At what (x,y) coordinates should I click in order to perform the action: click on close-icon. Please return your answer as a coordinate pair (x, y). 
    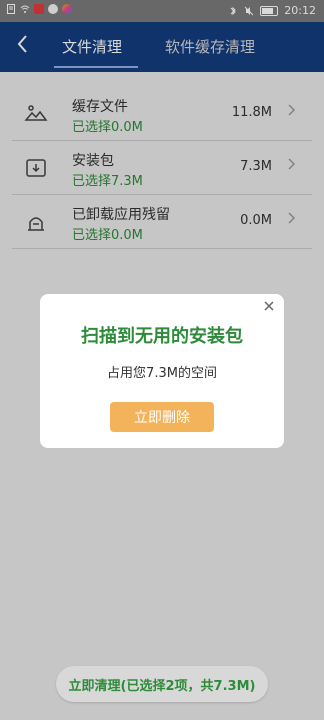
    Looking at the image, I should click on (269, 307).